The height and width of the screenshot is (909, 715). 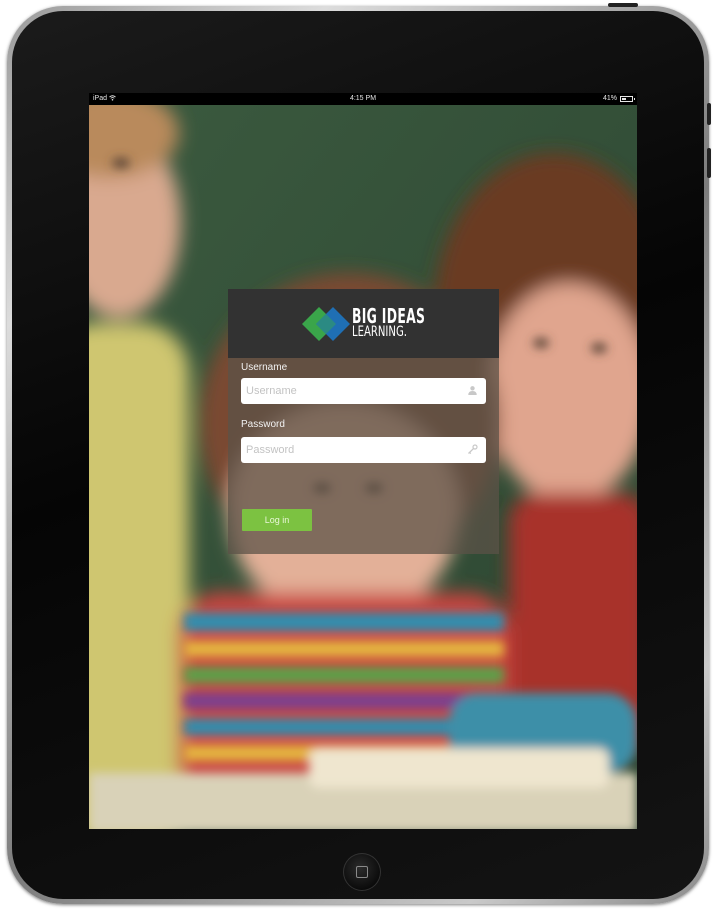 I want to click on mute-switch, so click(x=709, y=114).